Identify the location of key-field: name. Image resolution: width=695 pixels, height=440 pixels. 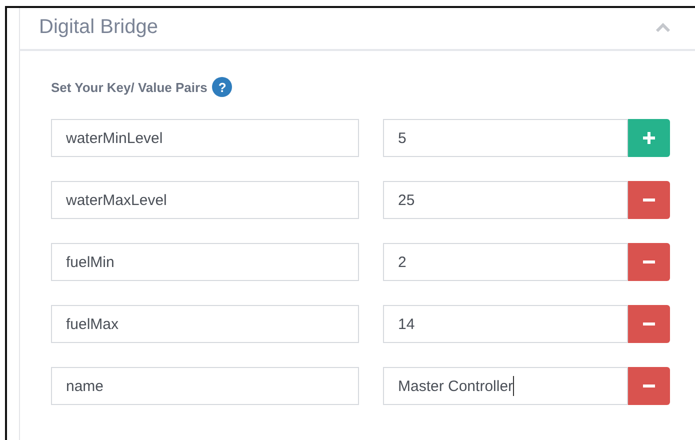
(205, 386).